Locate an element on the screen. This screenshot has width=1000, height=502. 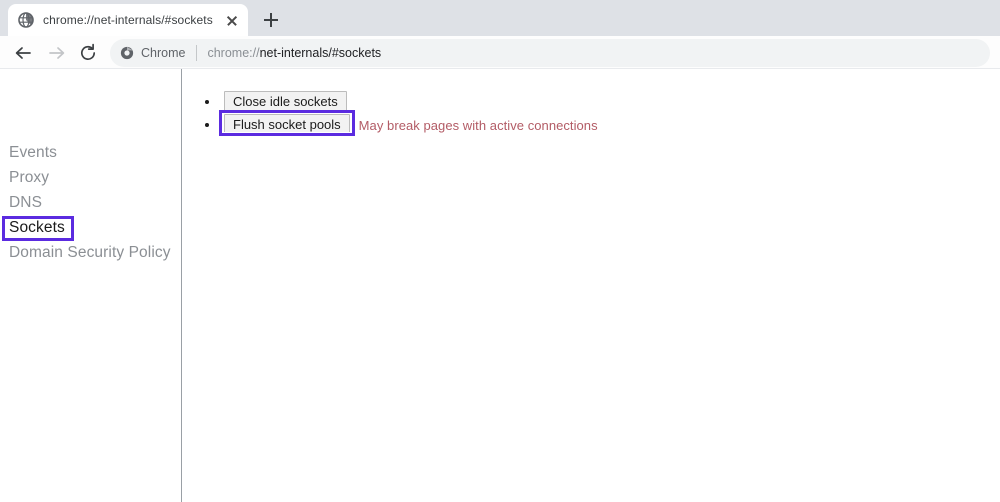
url-host: net-internals/#sockets is located at coordinates (320, 53).